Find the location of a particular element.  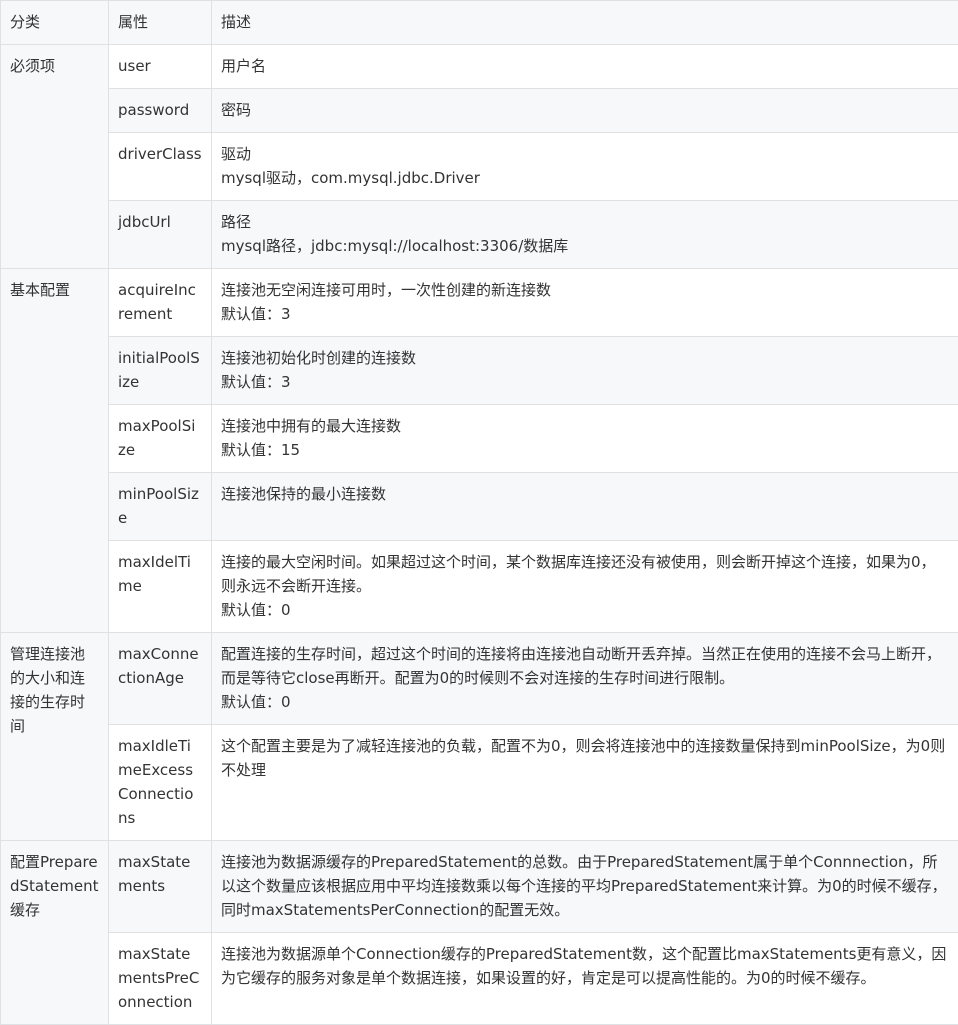

header-description: 描述 is located at coordinates (585, 23).